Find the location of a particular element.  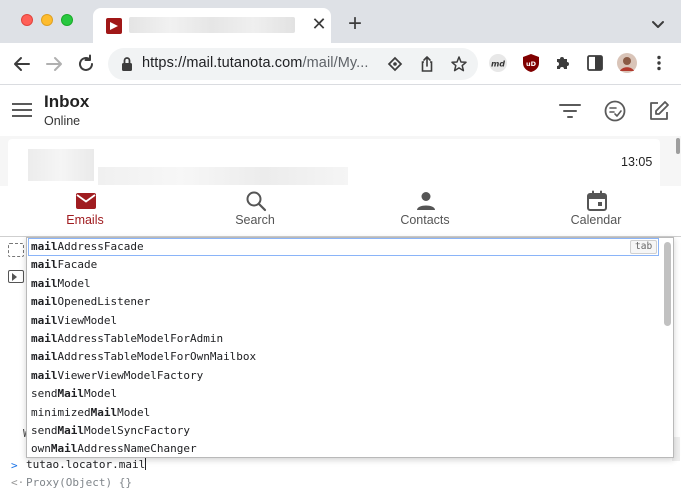

suggestion-item: sendMailModelSyncFactory is located at coordinates (343, 431).